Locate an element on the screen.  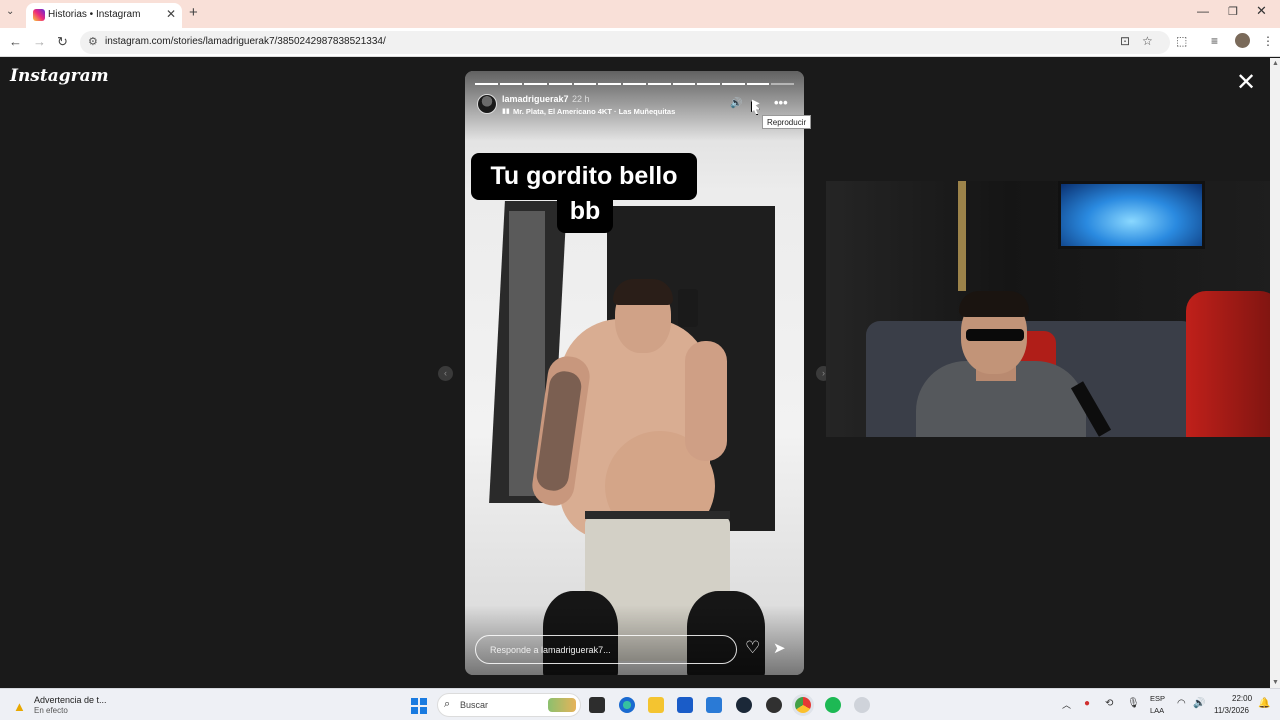
browser-tab-bar: ⌄ Historias • Instagram ✕ + — ❐ ✕ is located at coordinates (640, 14).